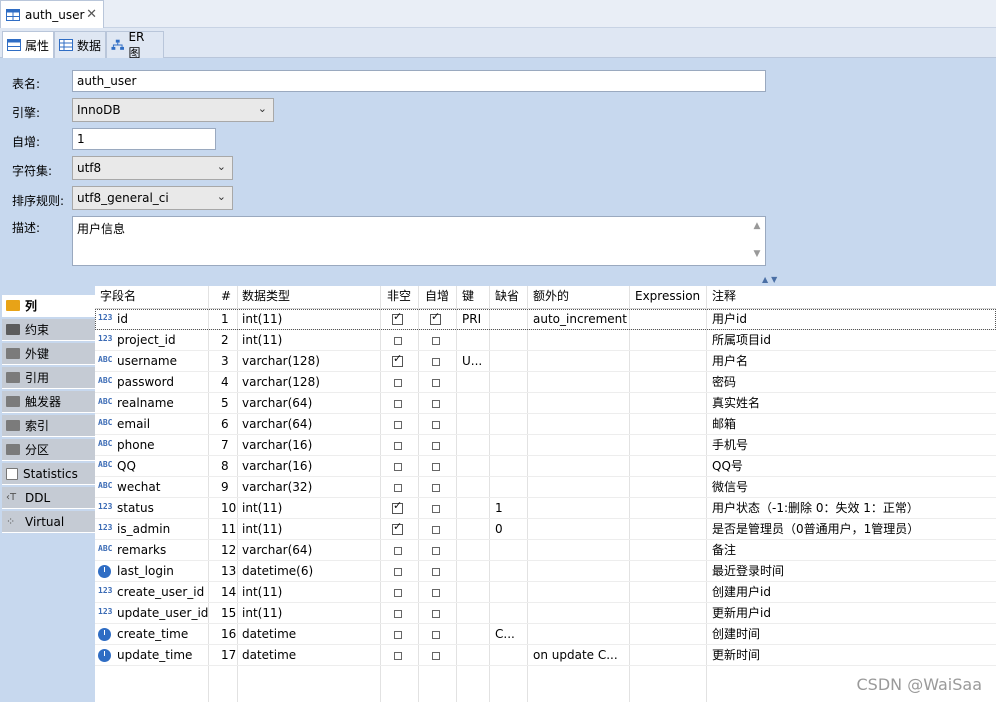 This screenshot has height=702, width=996. I want to click on side-tab-virtual: ⁘ Virtual, so click(48, 522).